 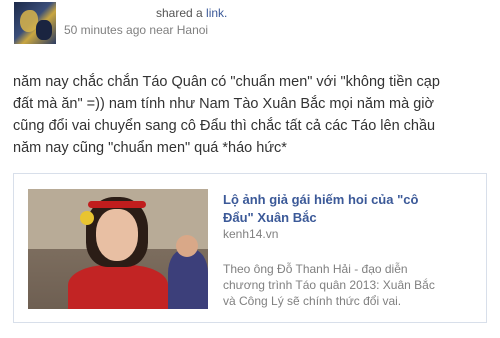 What do you see at coordinates (179, 13) in the screenshot?
I see `shared-prefix: shared a` at bounding box center [179, 13].